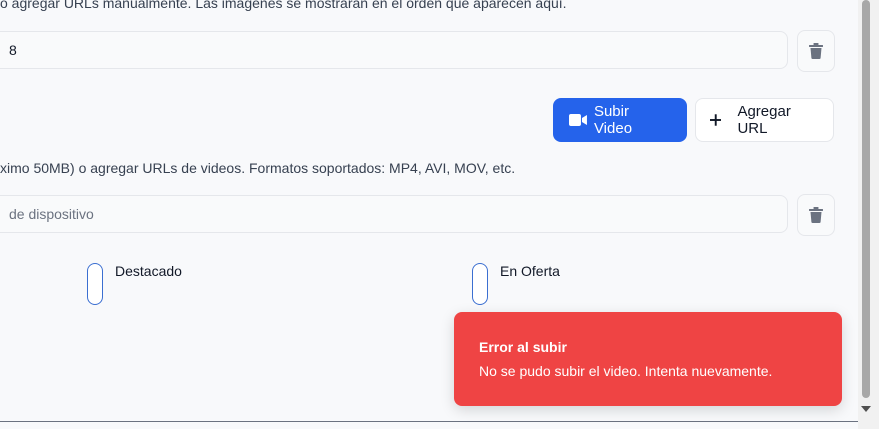 The height and width of the screenshot is (429, 879). What do you see at coordinates (866, 409) in the screenshot?
I see `scroll-down-arrow-icon` at bounding box center [866, 409].